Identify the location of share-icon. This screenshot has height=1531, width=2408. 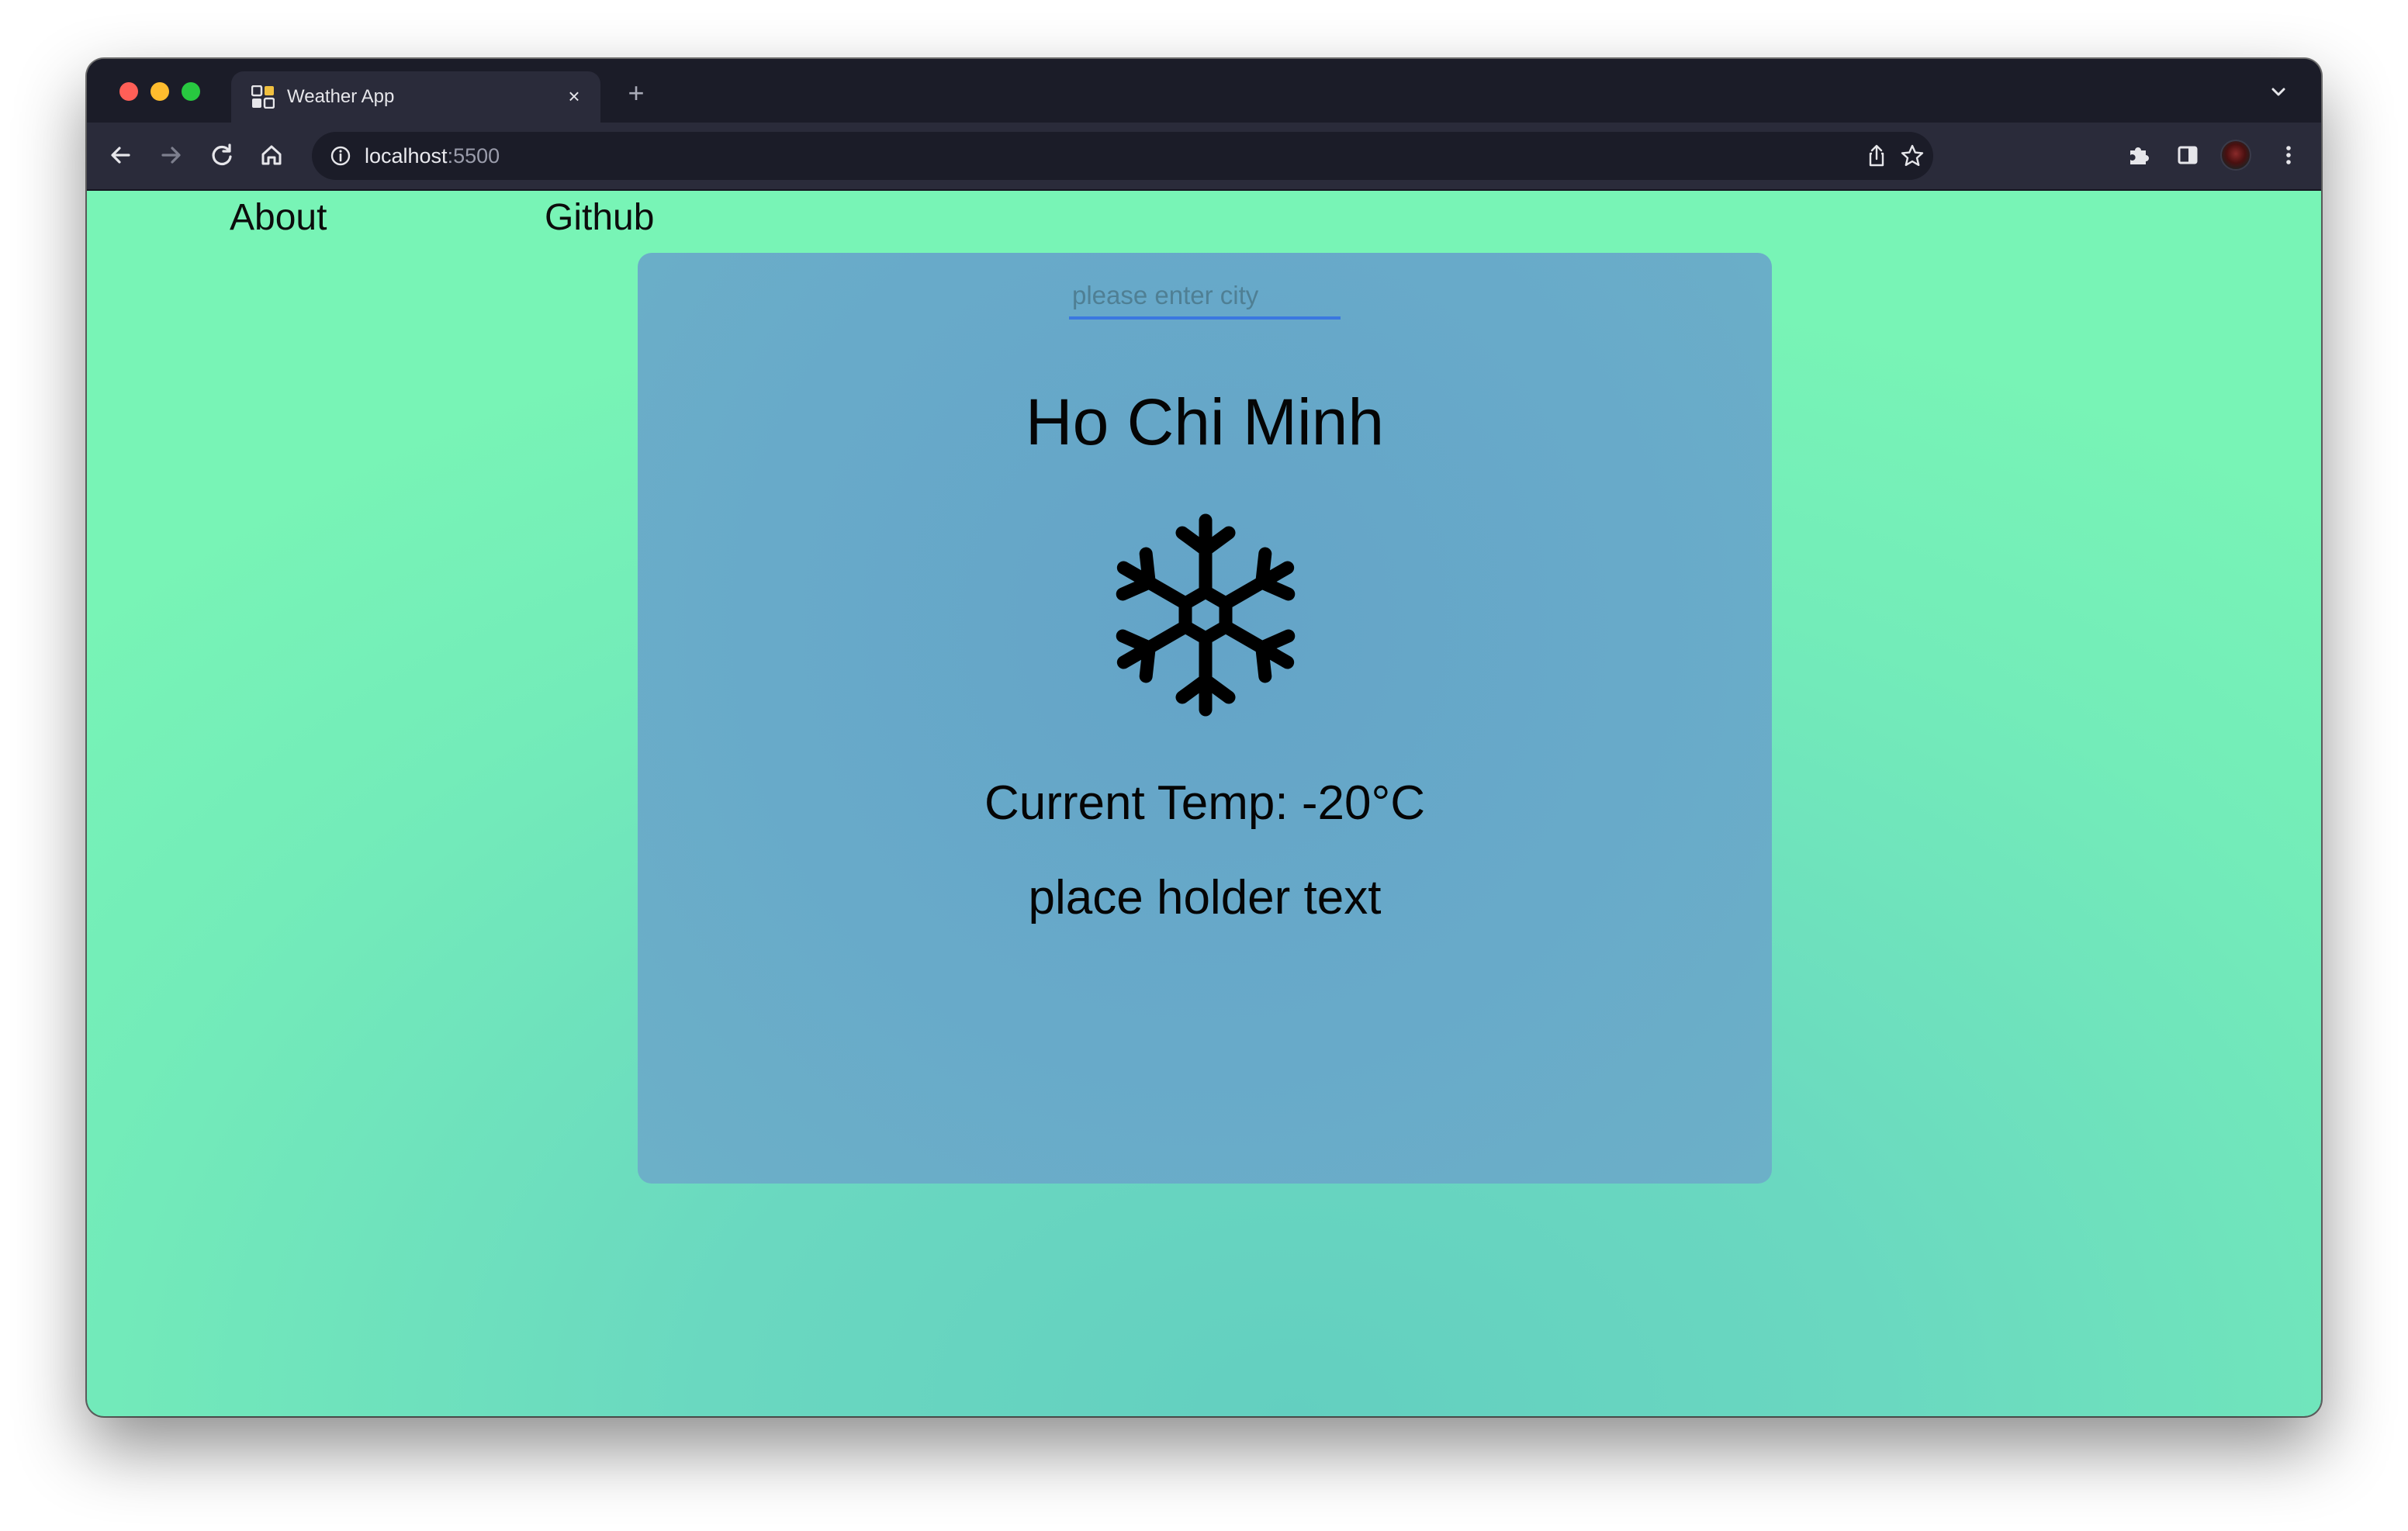
(1876, 156).